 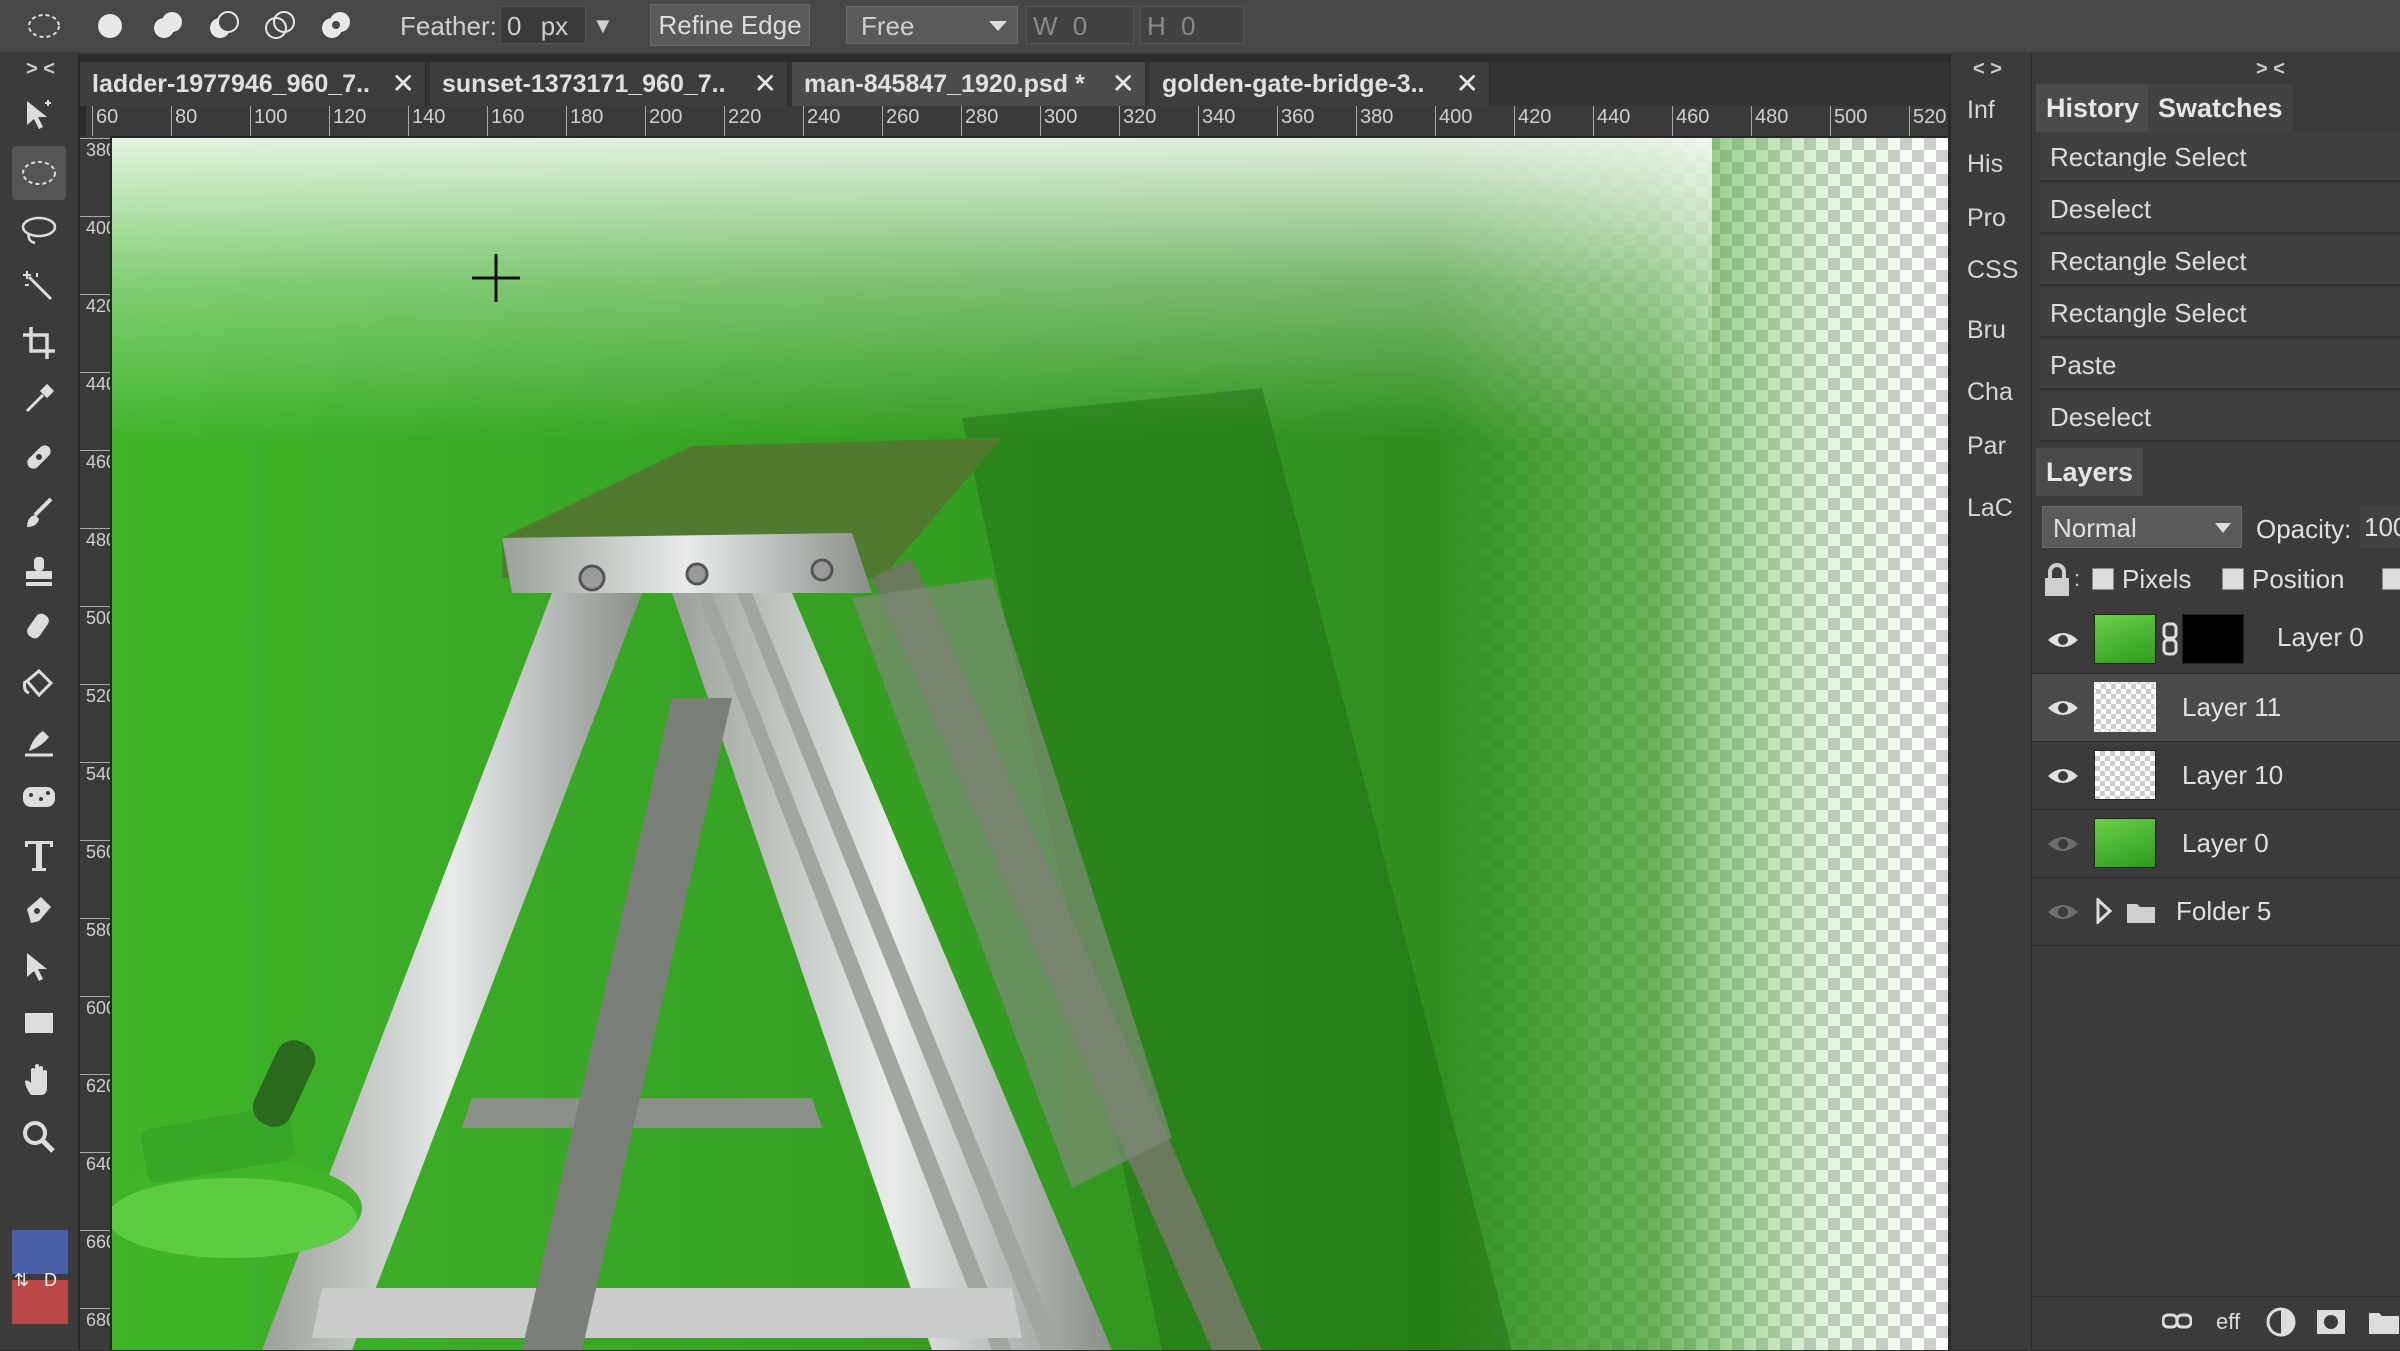 What do you see at coordinates (39, 741) in the screenshot?
I see `smudge-tool` at bounding box center [39, 741].